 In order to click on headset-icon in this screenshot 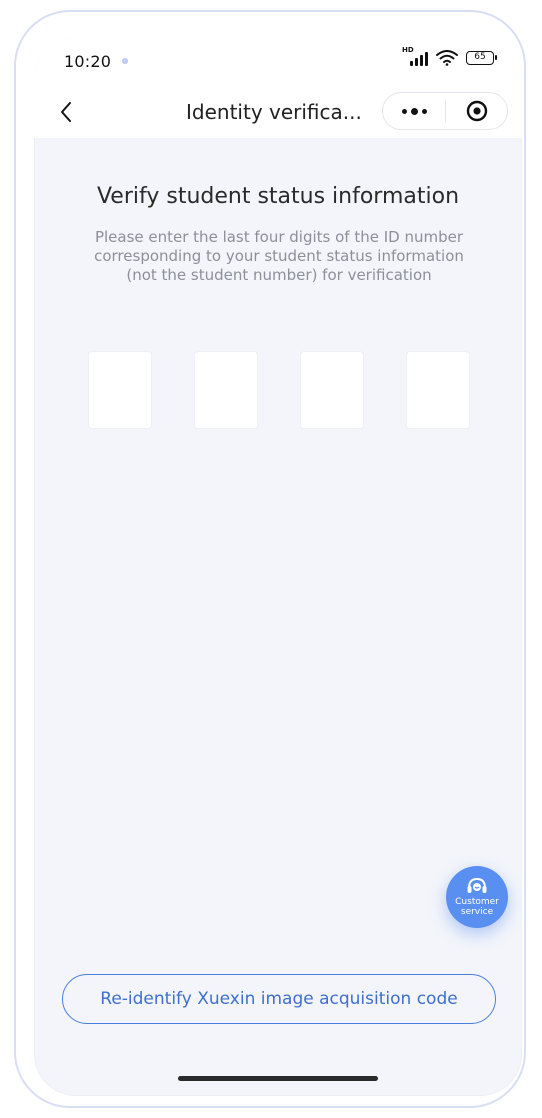, I will do `click(477, 885)`.